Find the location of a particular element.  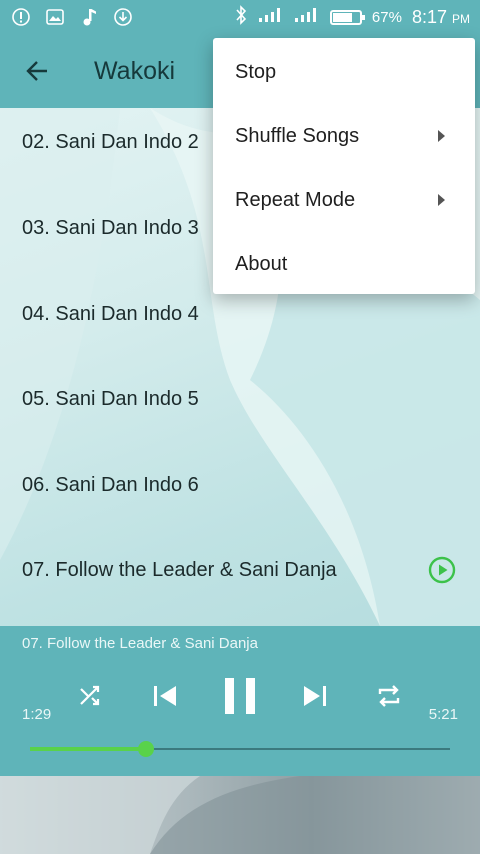

menu-item-repeat-mode: Repeat Mode is located at coordinates (344, 200).